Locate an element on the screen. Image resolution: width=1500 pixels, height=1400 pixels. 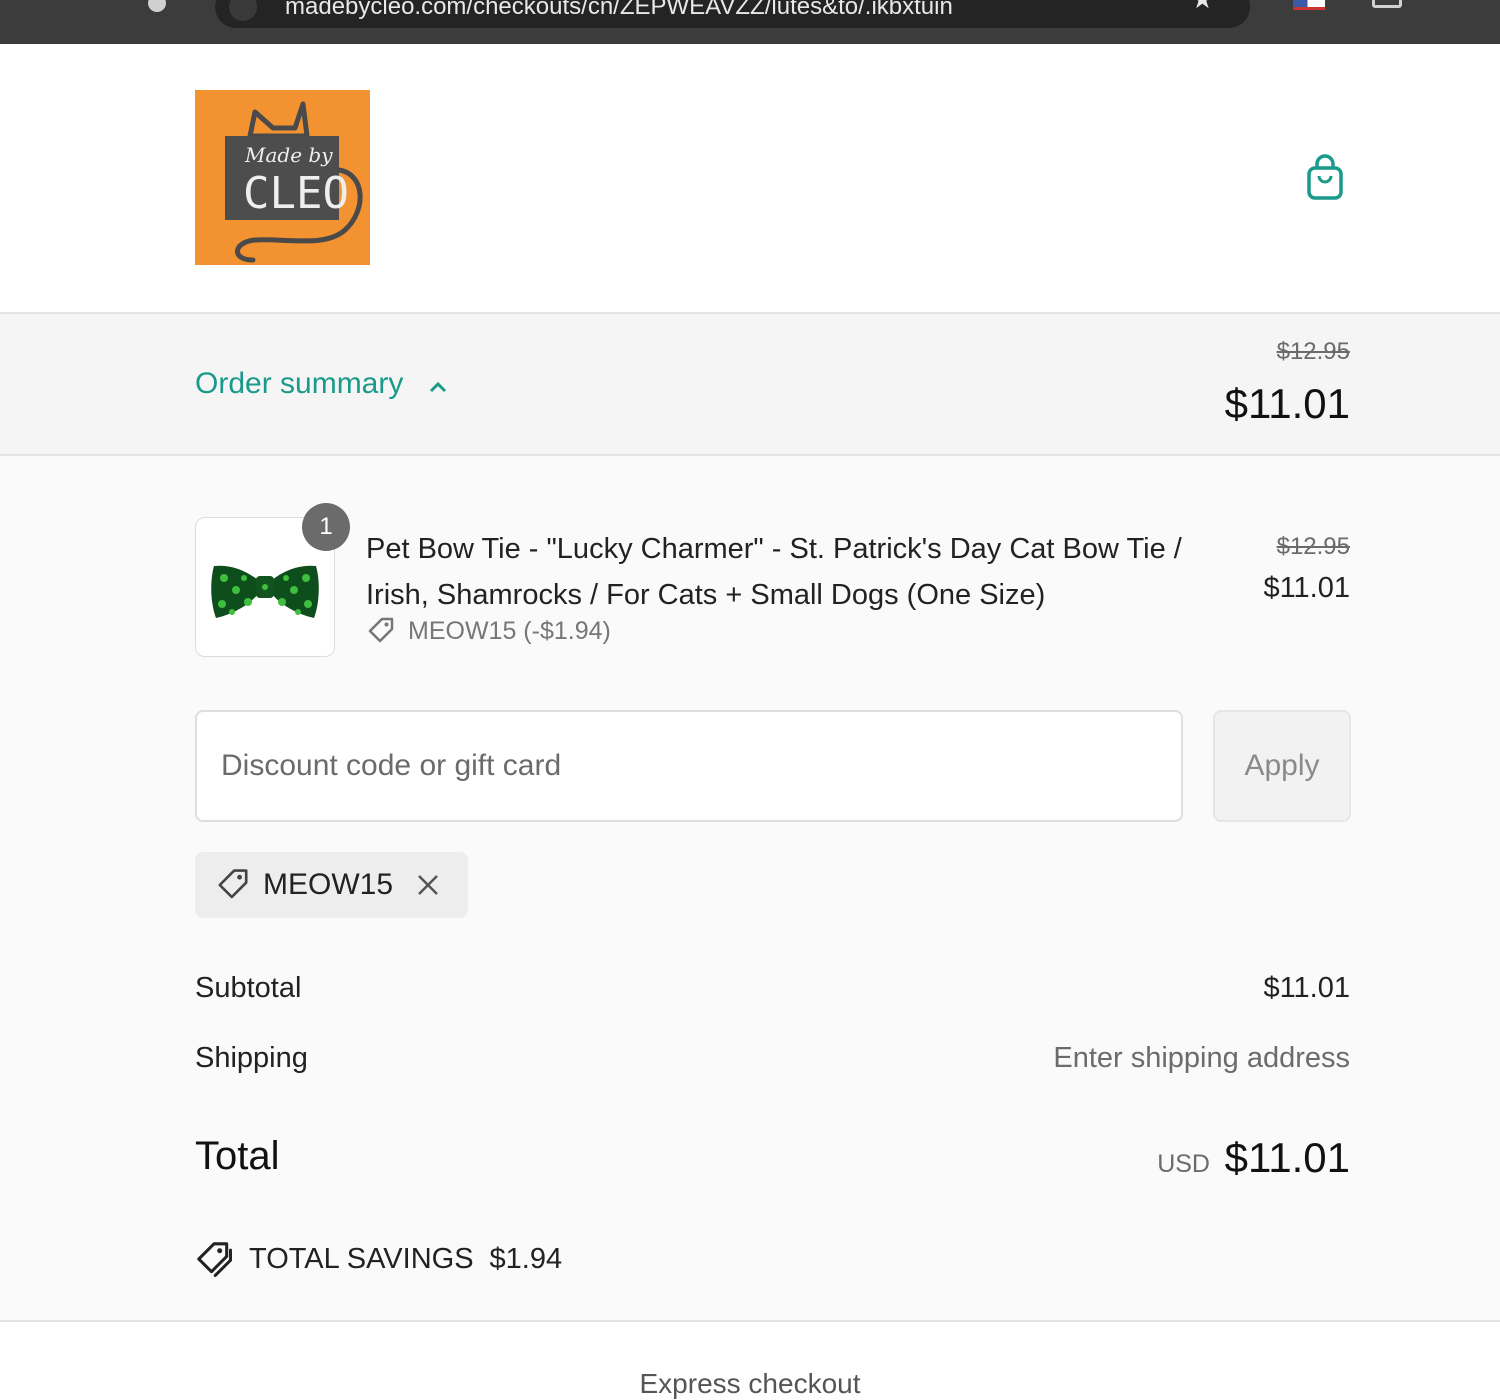
summary-total-price: $11.01 is located at coordinates (1287, 403).